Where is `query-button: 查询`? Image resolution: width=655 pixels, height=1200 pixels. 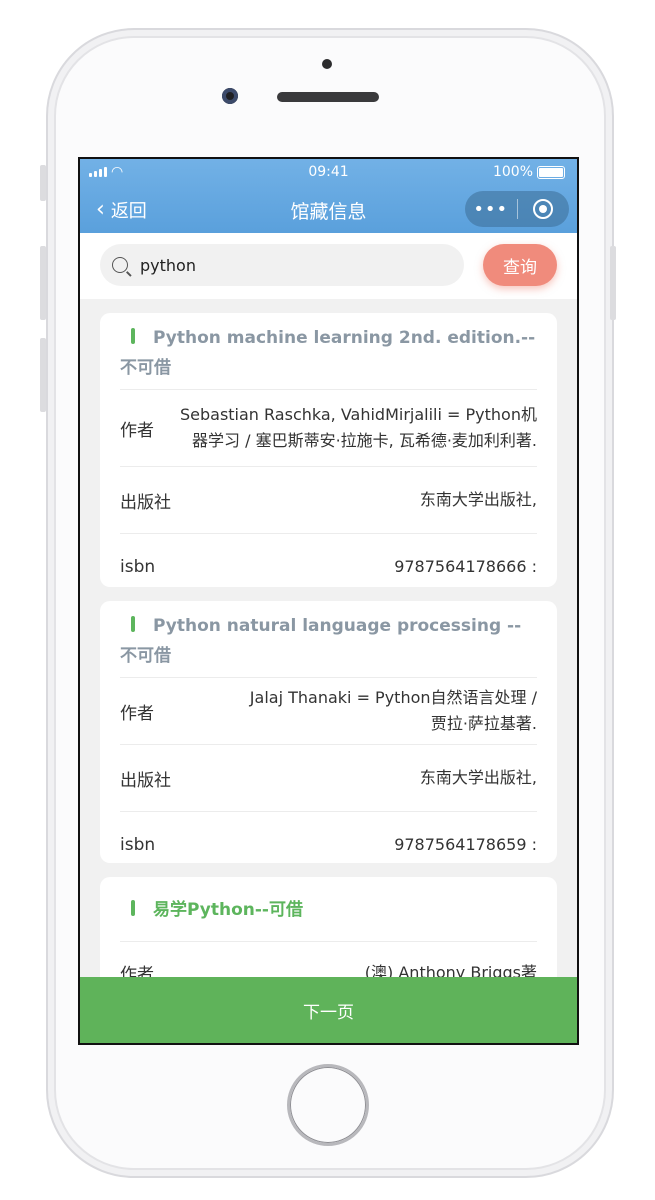
query-button: 查询 is located at coordinates (520, 265).